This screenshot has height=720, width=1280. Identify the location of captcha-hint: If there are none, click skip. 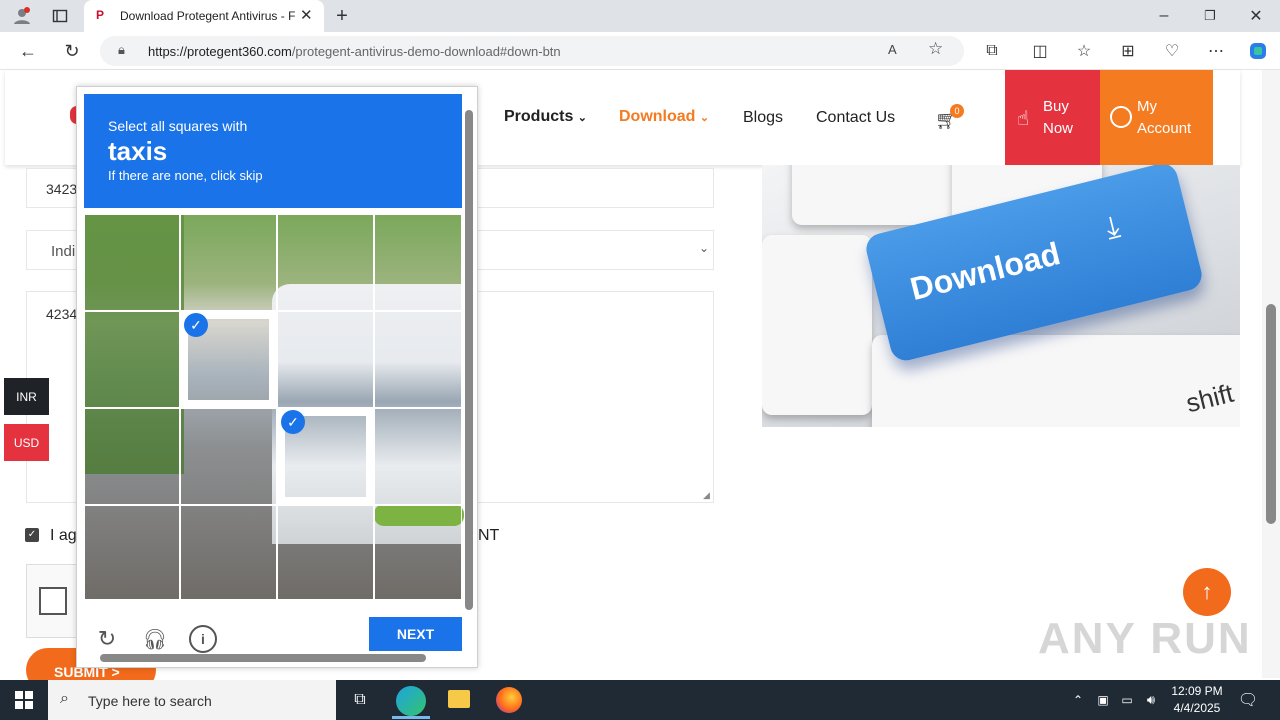
(185, 175).